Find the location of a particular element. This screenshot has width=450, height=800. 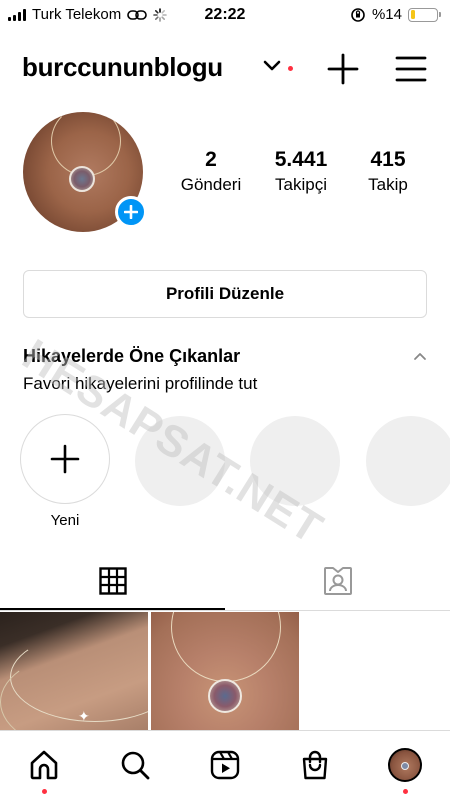

profile-avatar is located at coordinates (405, 765).